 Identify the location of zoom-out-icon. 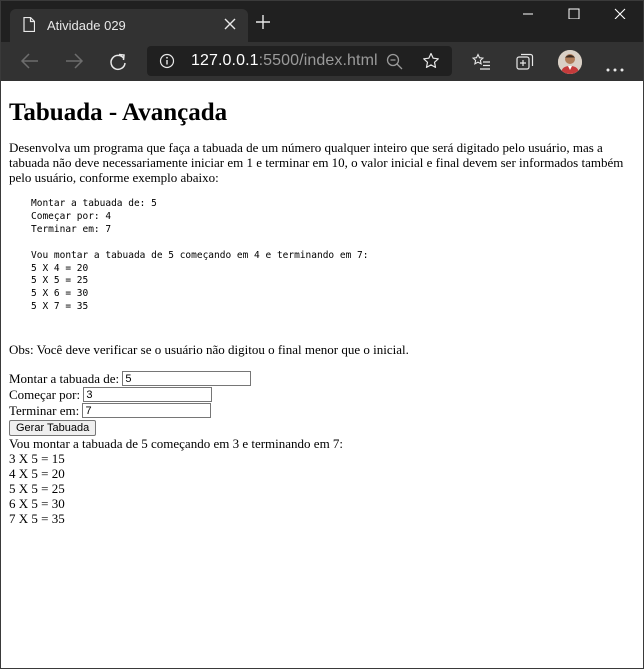
(394, 64).